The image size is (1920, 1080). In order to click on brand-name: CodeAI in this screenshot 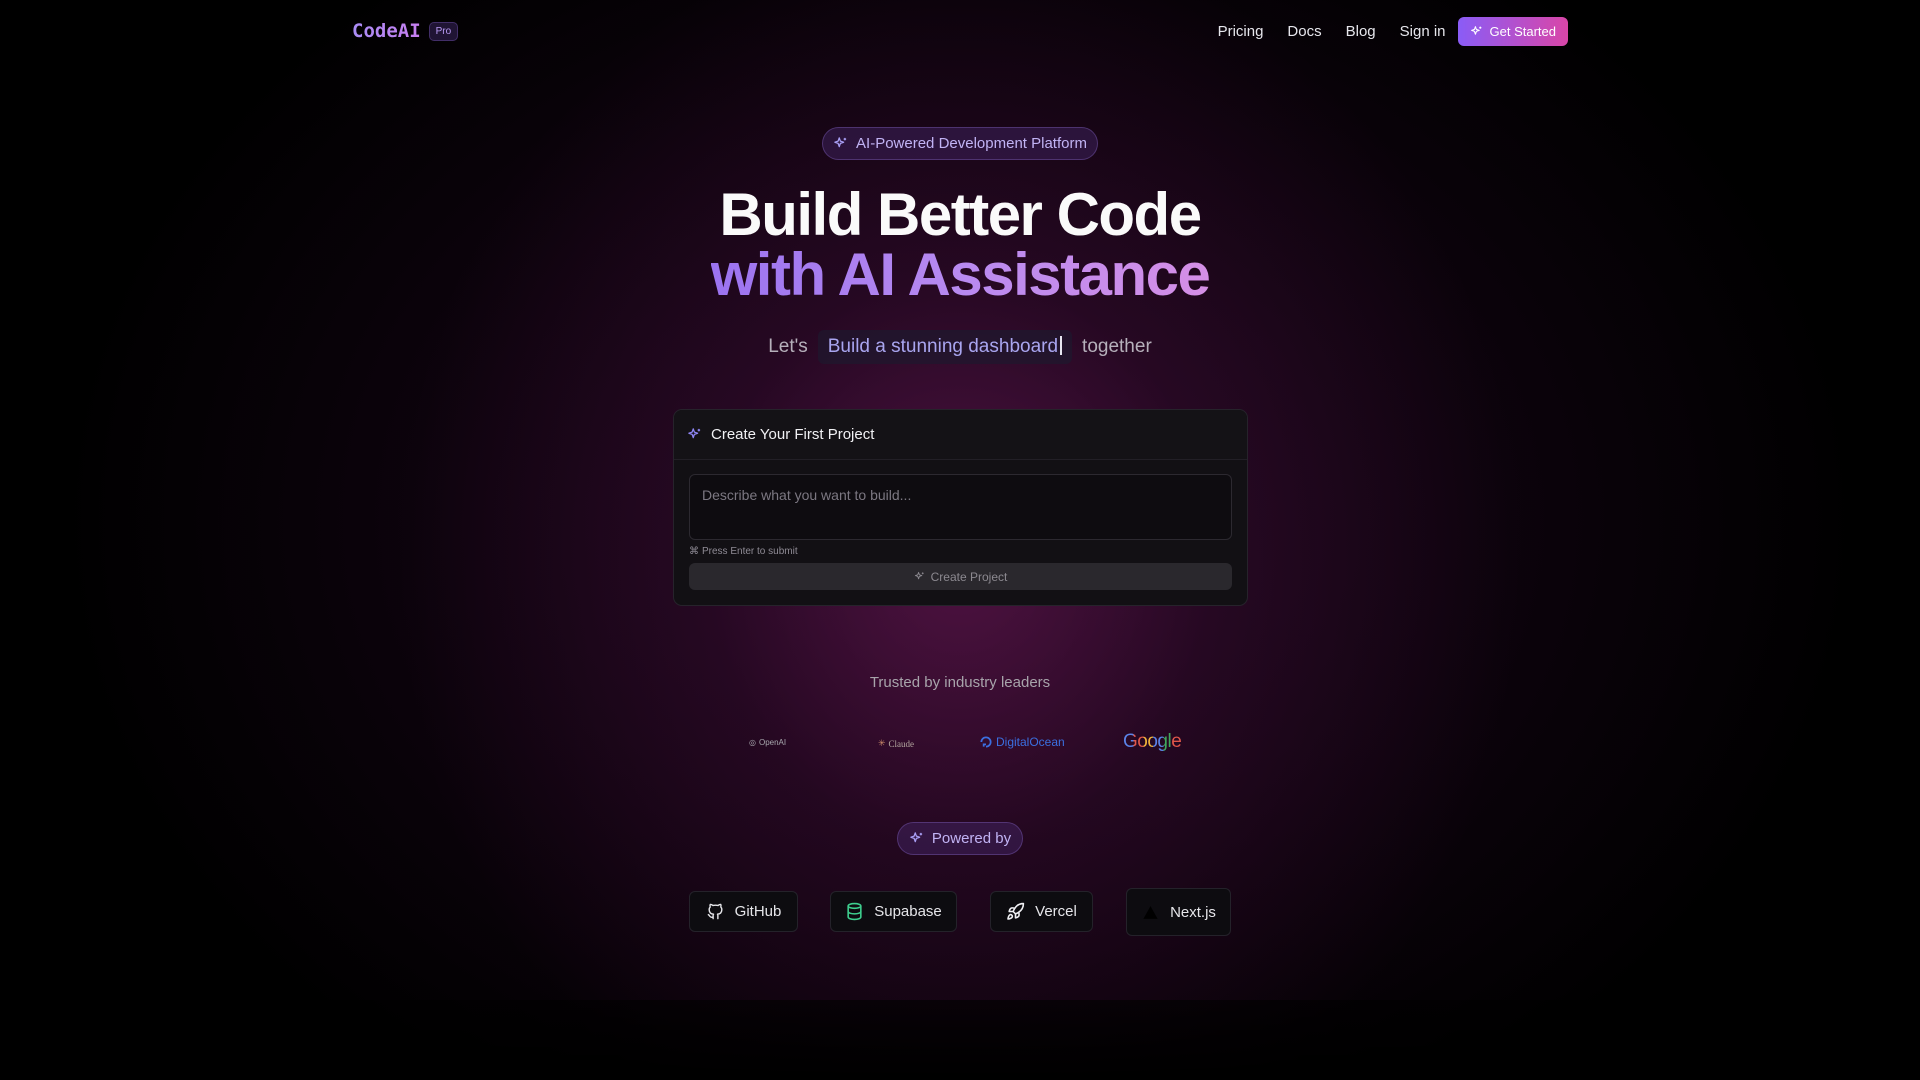, I will do `click(386, 31)`.